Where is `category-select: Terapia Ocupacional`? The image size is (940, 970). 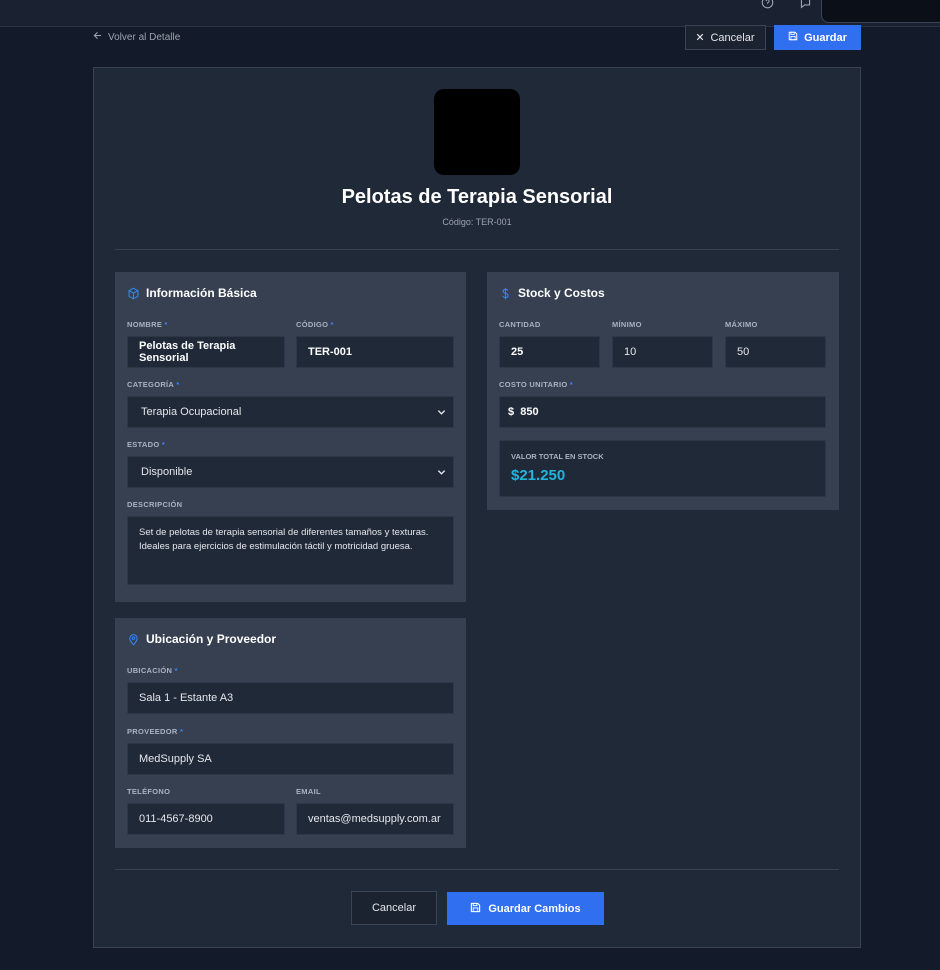 category-select: Terapia Ocupacional is located at coordinates (290, 412).